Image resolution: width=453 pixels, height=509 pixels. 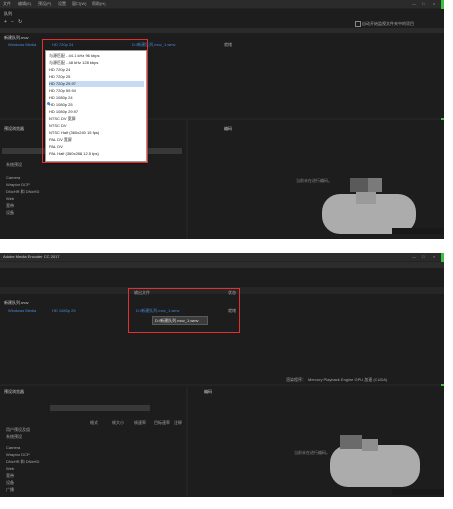 What do you see at coordinates (20, 22) in the screenshot?
I see `refresh-icon: ↻` at bounding box center [20, 22].